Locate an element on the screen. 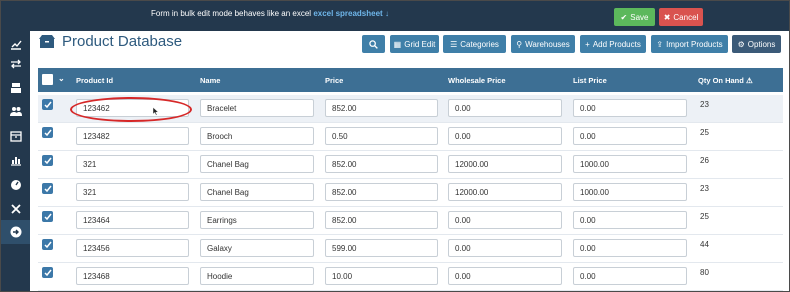 The width and height of the screenshot is (790, 292). save-button: ✔ Save is located at coordinates (634, 17).